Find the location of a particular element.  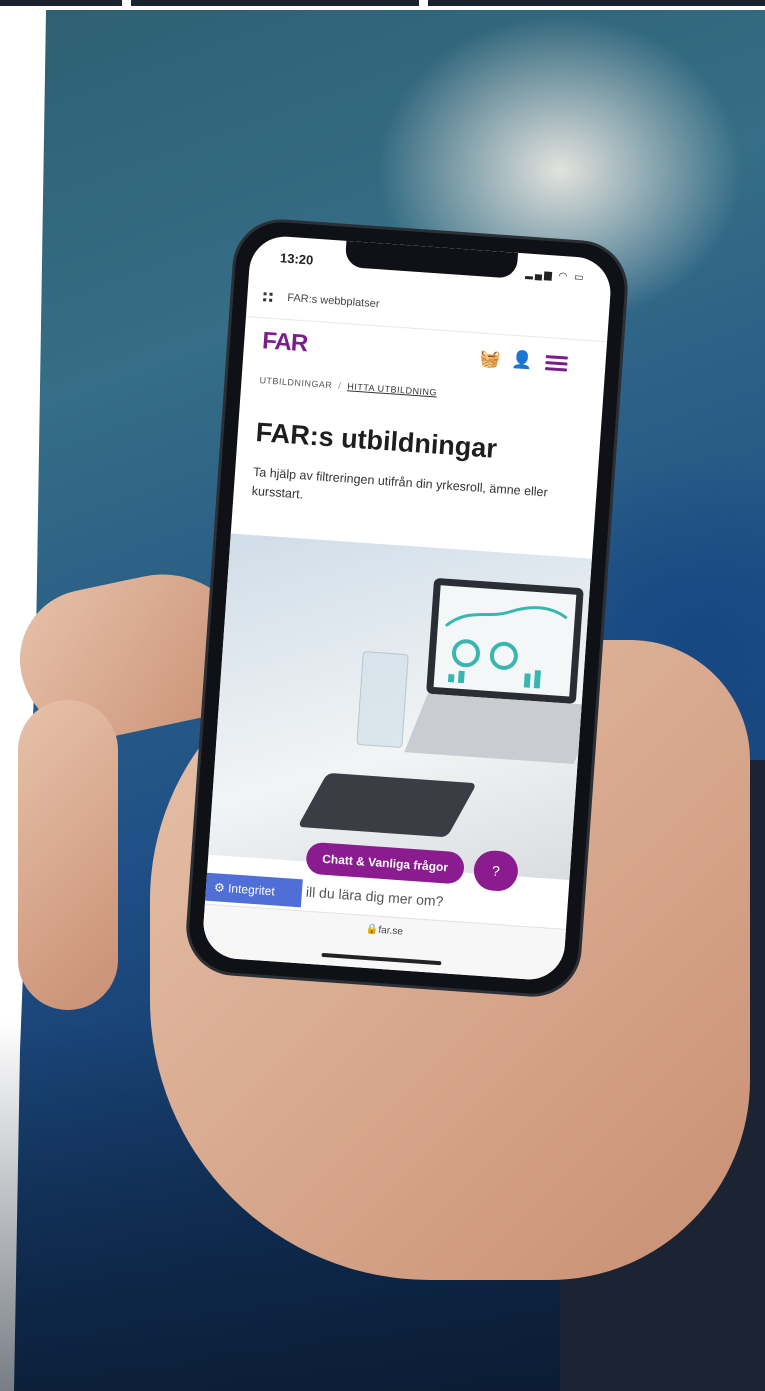

home-indicator is located at coordinates (381, 959).